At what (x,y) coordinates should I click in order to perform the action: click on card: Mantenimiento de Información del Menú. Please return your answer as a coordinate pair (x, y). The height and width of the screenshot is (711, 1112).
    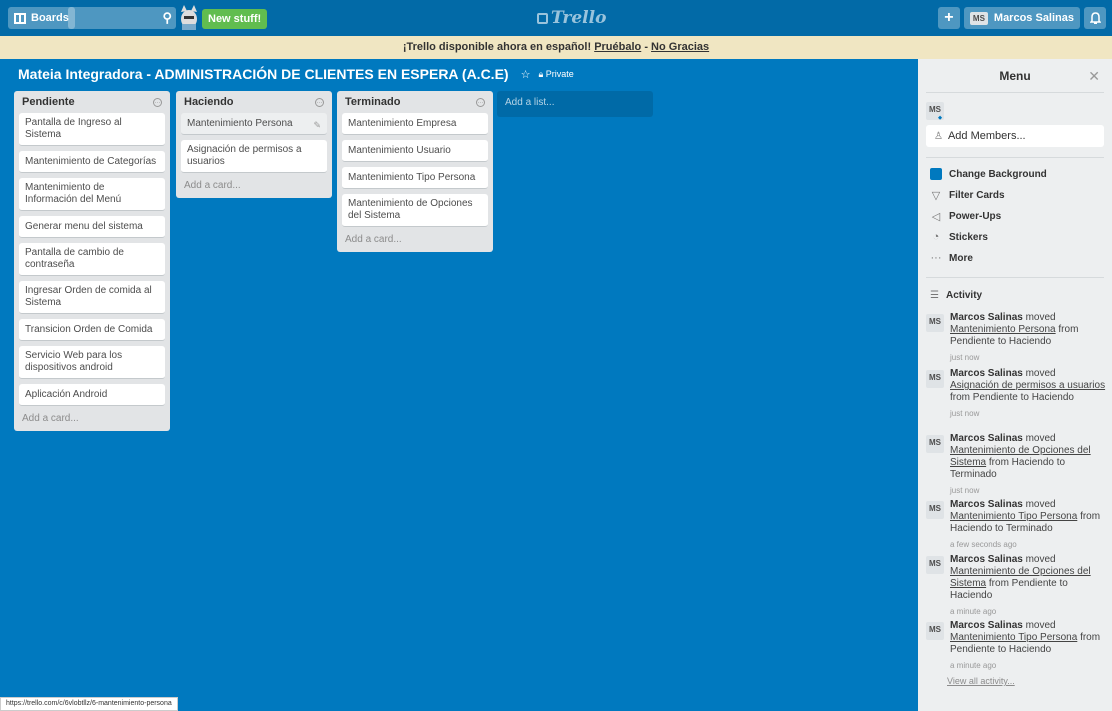
    Looking at the image, I should click on (92, 194).